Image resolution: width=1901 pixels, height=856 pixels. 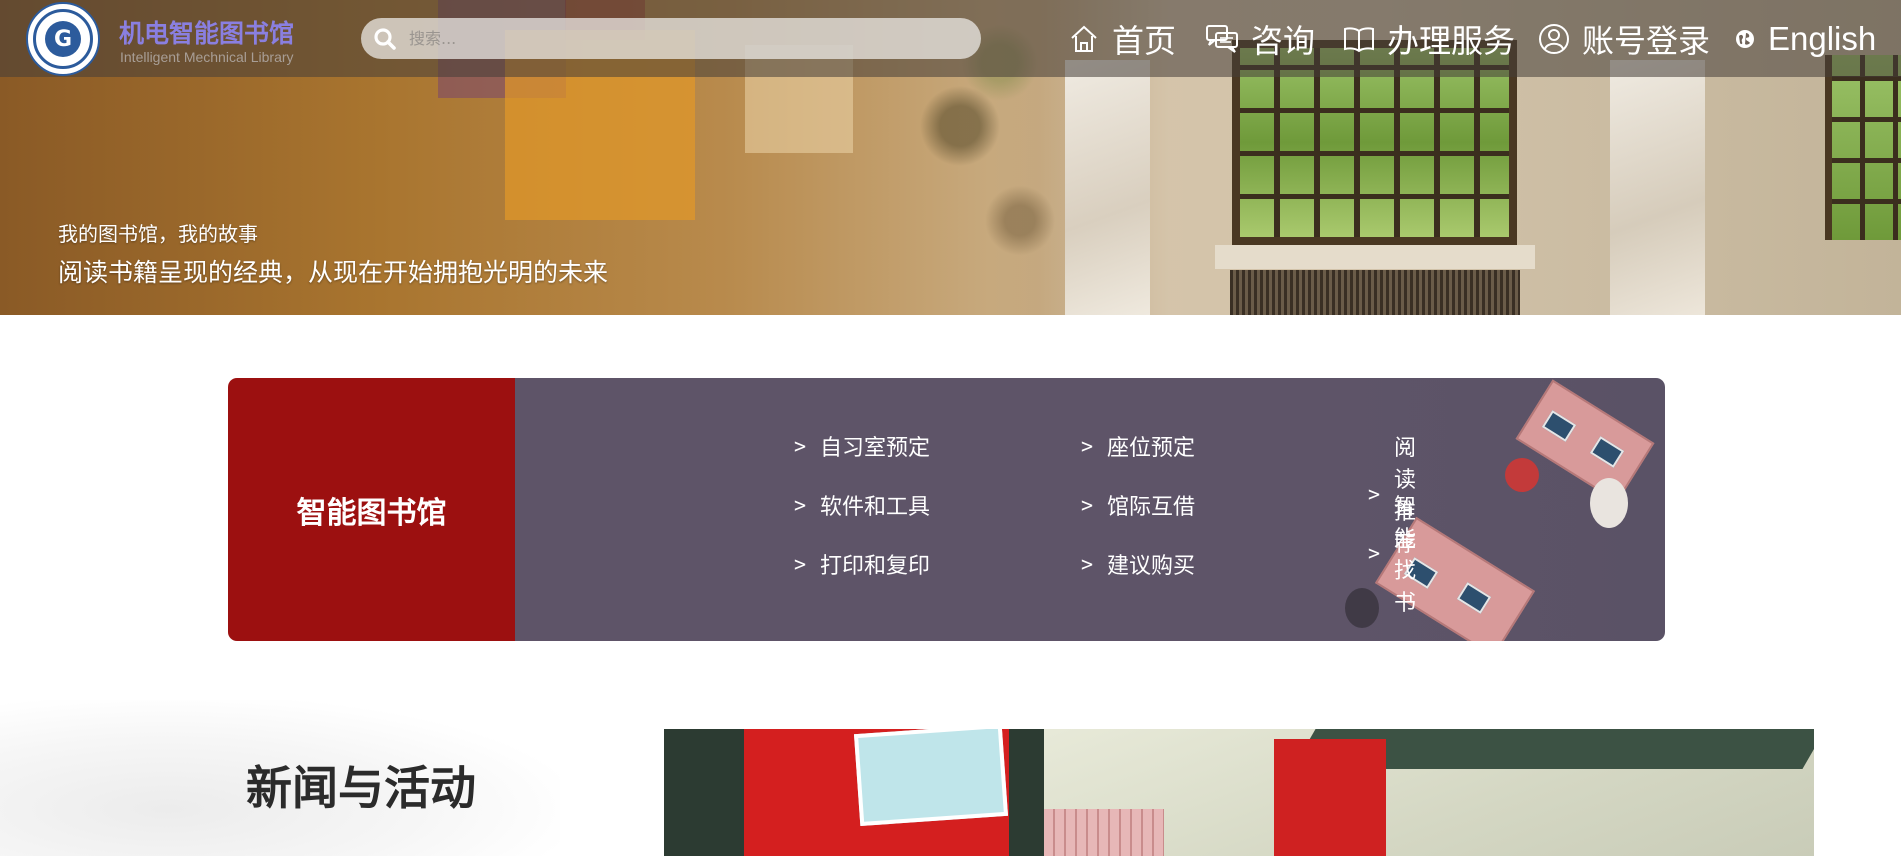 I want to click on link-study-room-booking: > 自习室预定, so click(x=862, y=446).